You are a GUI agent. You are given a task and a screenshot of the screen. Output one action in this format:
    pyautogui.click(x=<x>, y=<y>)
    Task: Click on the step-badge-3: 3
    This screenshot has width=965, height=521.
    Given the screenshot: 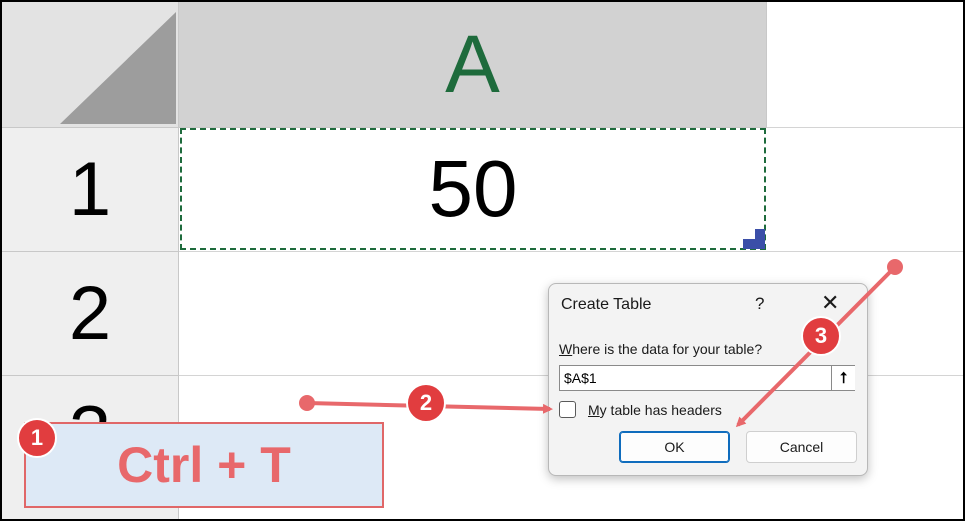 What is the action you would take?
    pyautogui.click(x=821, y=336)
    